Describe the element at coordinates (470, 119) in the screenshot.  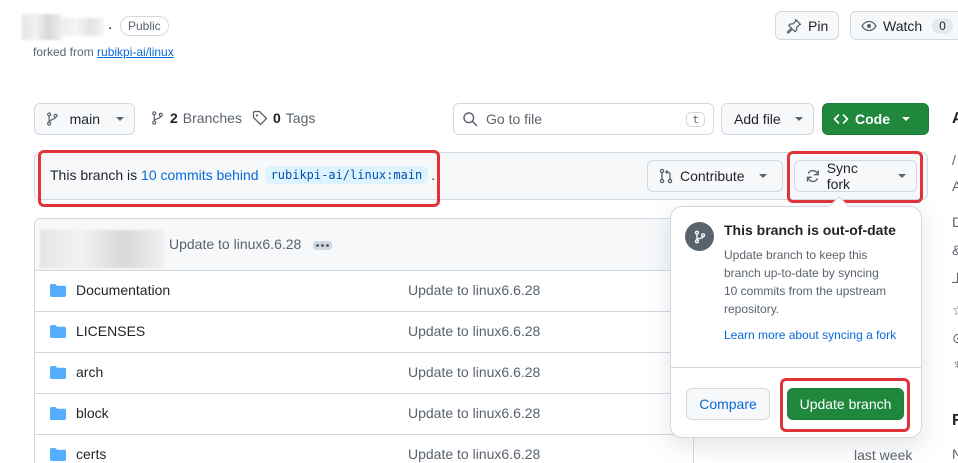
I see `search-icon` at that location.